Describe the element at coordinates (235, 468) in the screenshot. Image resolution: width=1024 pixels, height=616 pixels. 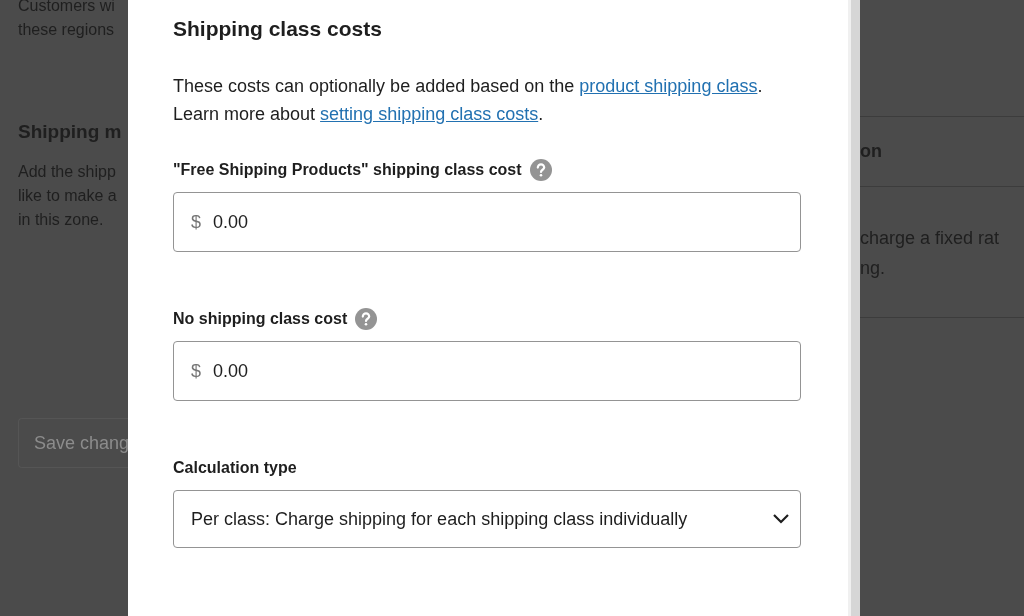
I see `field-label: Calculation type` at that location.